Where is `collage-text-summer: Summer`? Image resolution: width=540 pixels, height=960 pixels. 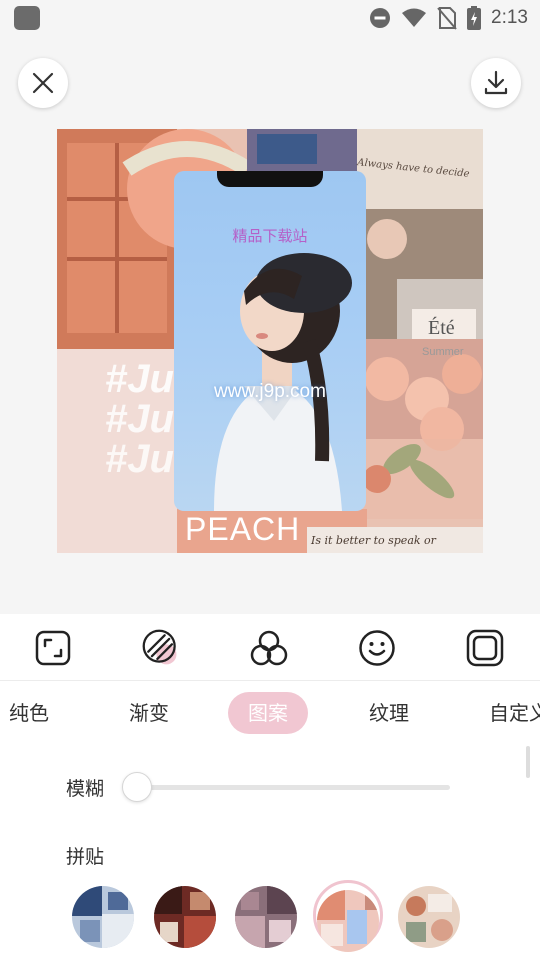
collage-text-summer: Summer is located at coordinates (443, 352).